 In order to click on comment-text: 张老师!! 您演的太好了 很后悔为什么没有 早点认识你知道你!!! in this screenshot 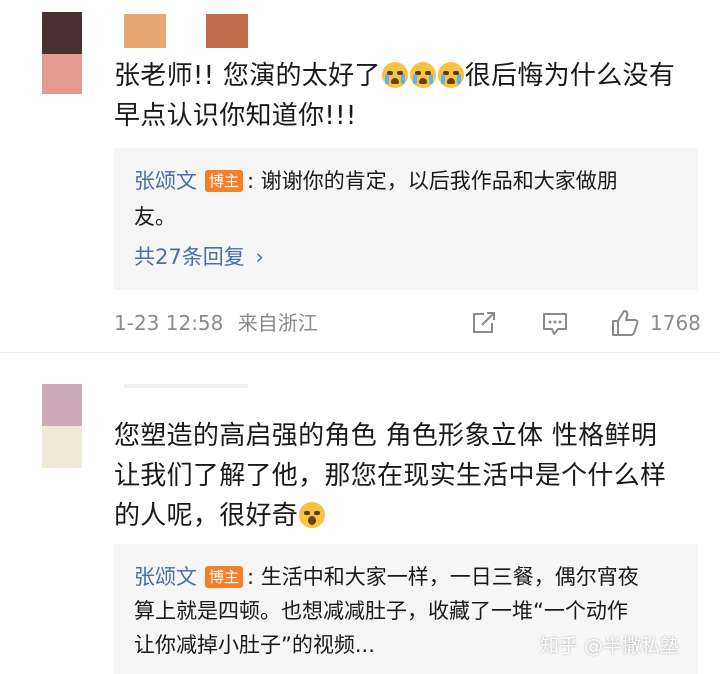, I will do `click(395, 96)`.